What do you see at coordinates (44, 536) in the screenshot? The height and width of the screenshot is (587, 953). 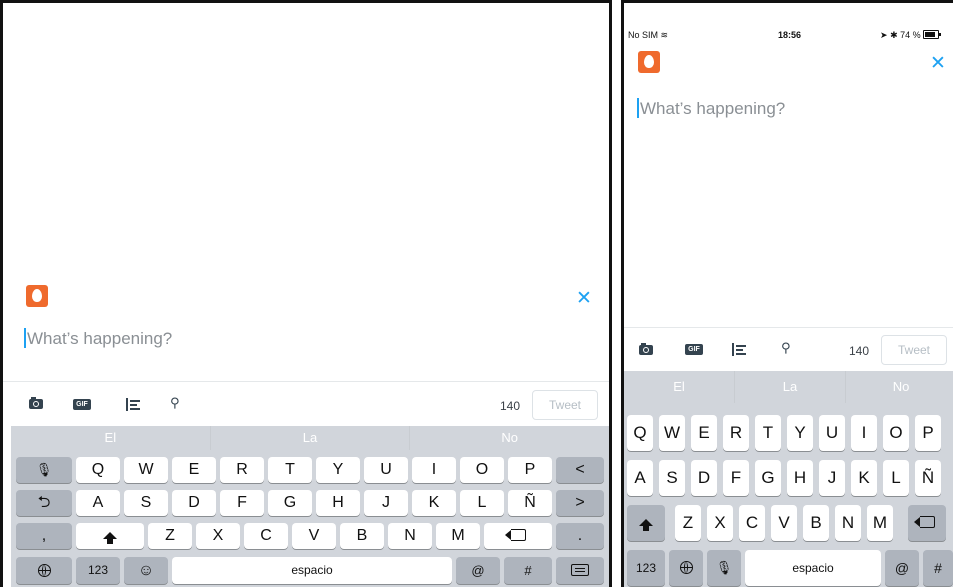 I see `comma-key: ,` at bounding box center [44, 536].